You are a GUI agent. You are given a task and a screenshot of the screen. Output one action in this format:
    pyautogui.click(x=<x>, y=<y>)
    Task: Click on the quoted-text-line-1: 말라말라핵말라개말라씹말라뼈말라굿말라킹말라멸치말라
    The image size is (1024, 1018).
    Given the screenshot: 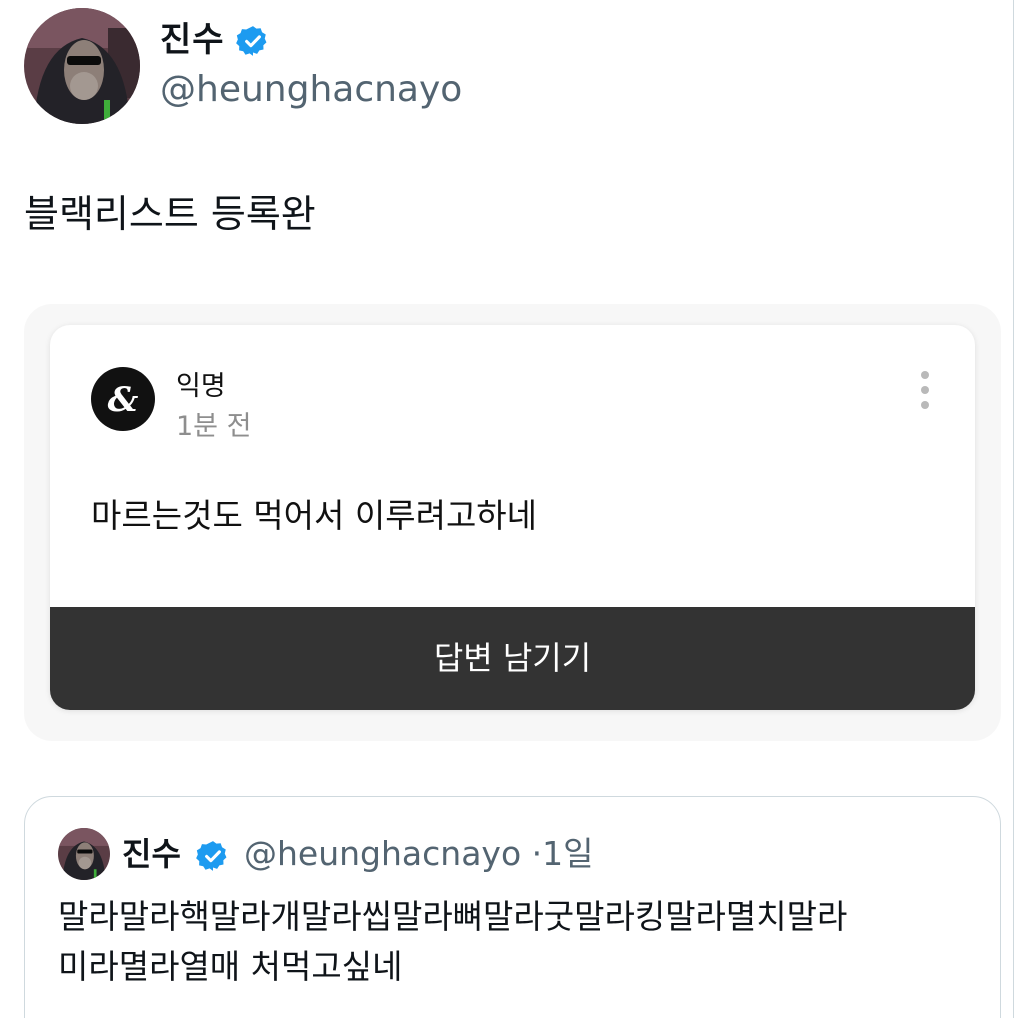 What is the action you would take?
    pyautogui.click(x=453, y=916)
    